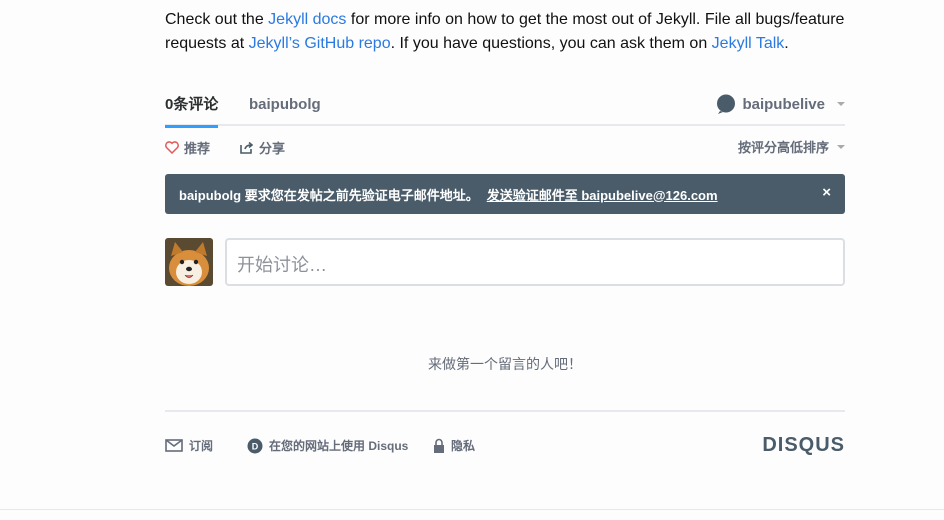 Image resolution: width=944 pixels, height=520 pixels. I want to click on user-menu: baipubelive, so click(780, 104).